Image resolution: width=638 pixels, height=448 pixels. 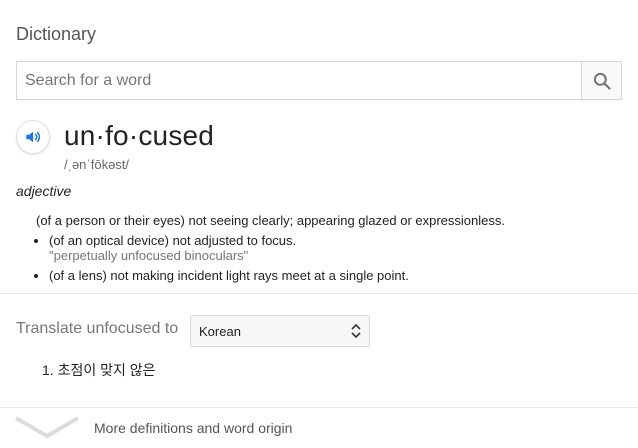 I want to click on translation-results: 1. 초점이 맞지 않은, so click(x=99, y=370).